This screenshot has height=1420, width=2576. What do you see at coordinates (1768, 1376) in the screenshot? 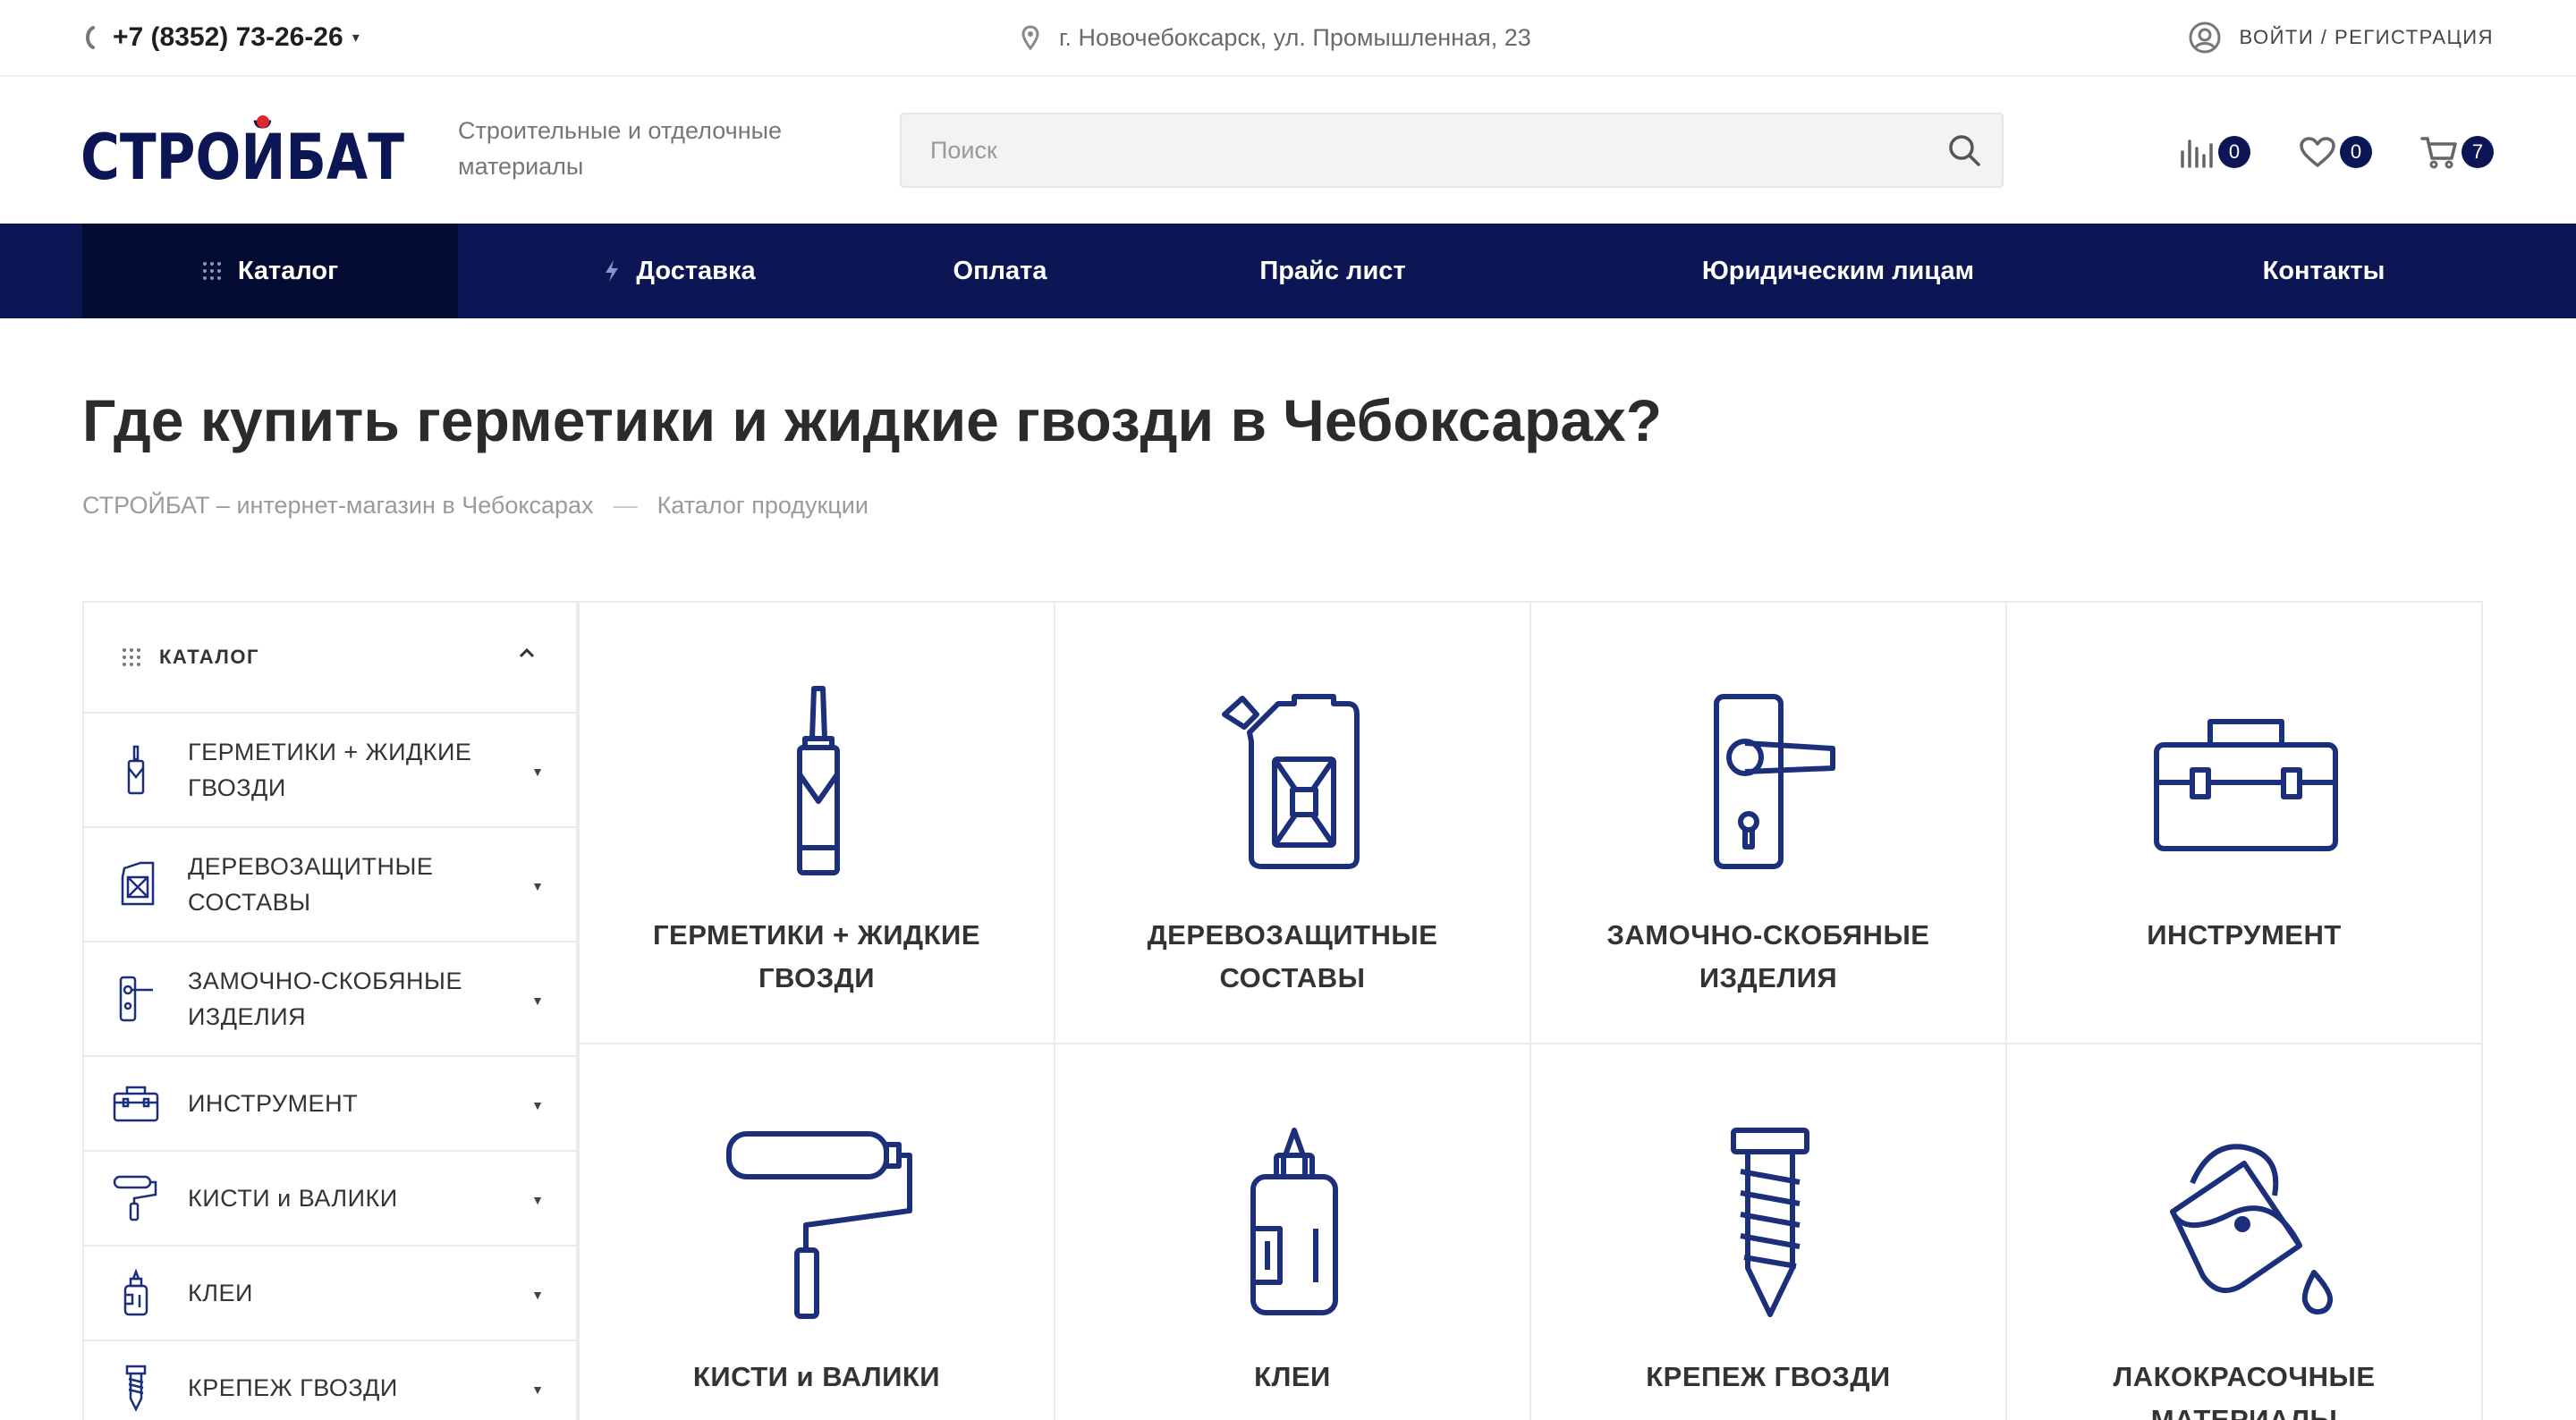
I see `category-title: КРЕПЕЖ ГВОЗДИ` at bounding box center [1768, 1376].